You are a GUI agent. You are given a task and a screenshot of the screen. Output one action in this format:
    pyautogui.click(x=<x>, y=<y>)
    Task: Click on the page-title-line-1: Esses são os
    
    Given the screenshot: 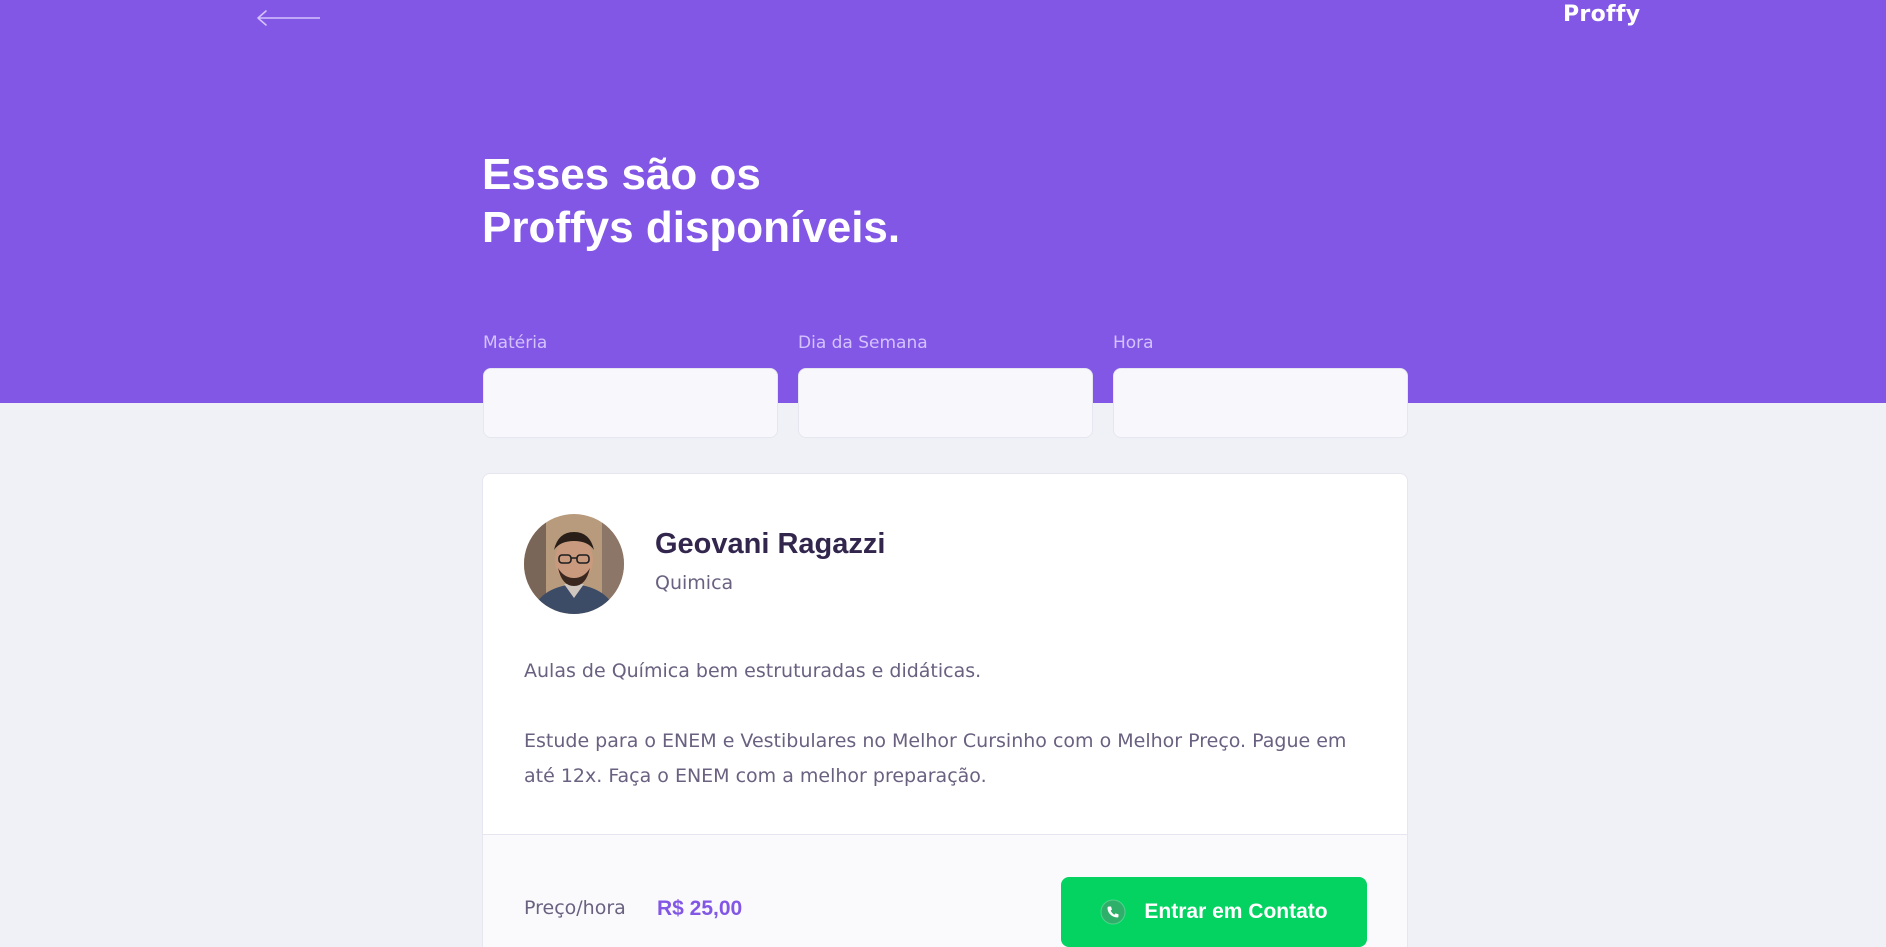 What is the action you would take?
    pyautogui.click(x=621, y=174)
    